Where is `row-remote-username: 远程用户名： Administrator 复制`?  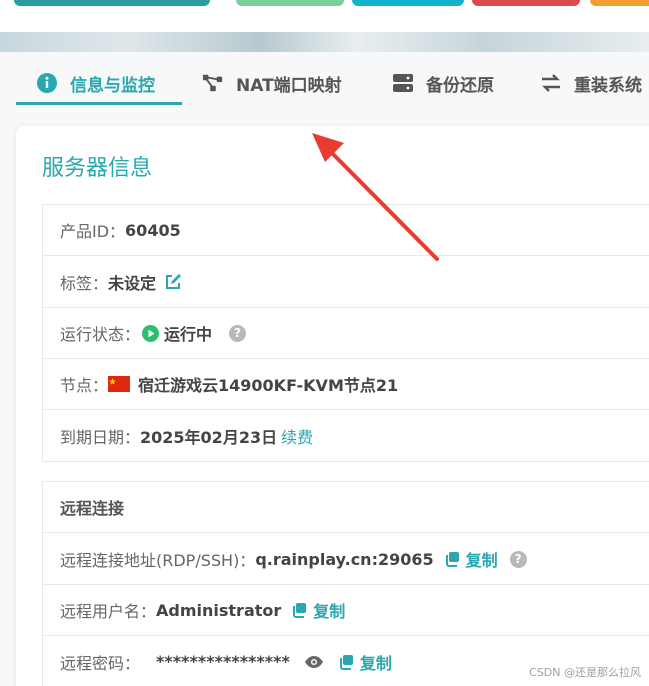
row-remote-username: 远程用户名： Administrator 复制 is located at coordinates (346, 610).